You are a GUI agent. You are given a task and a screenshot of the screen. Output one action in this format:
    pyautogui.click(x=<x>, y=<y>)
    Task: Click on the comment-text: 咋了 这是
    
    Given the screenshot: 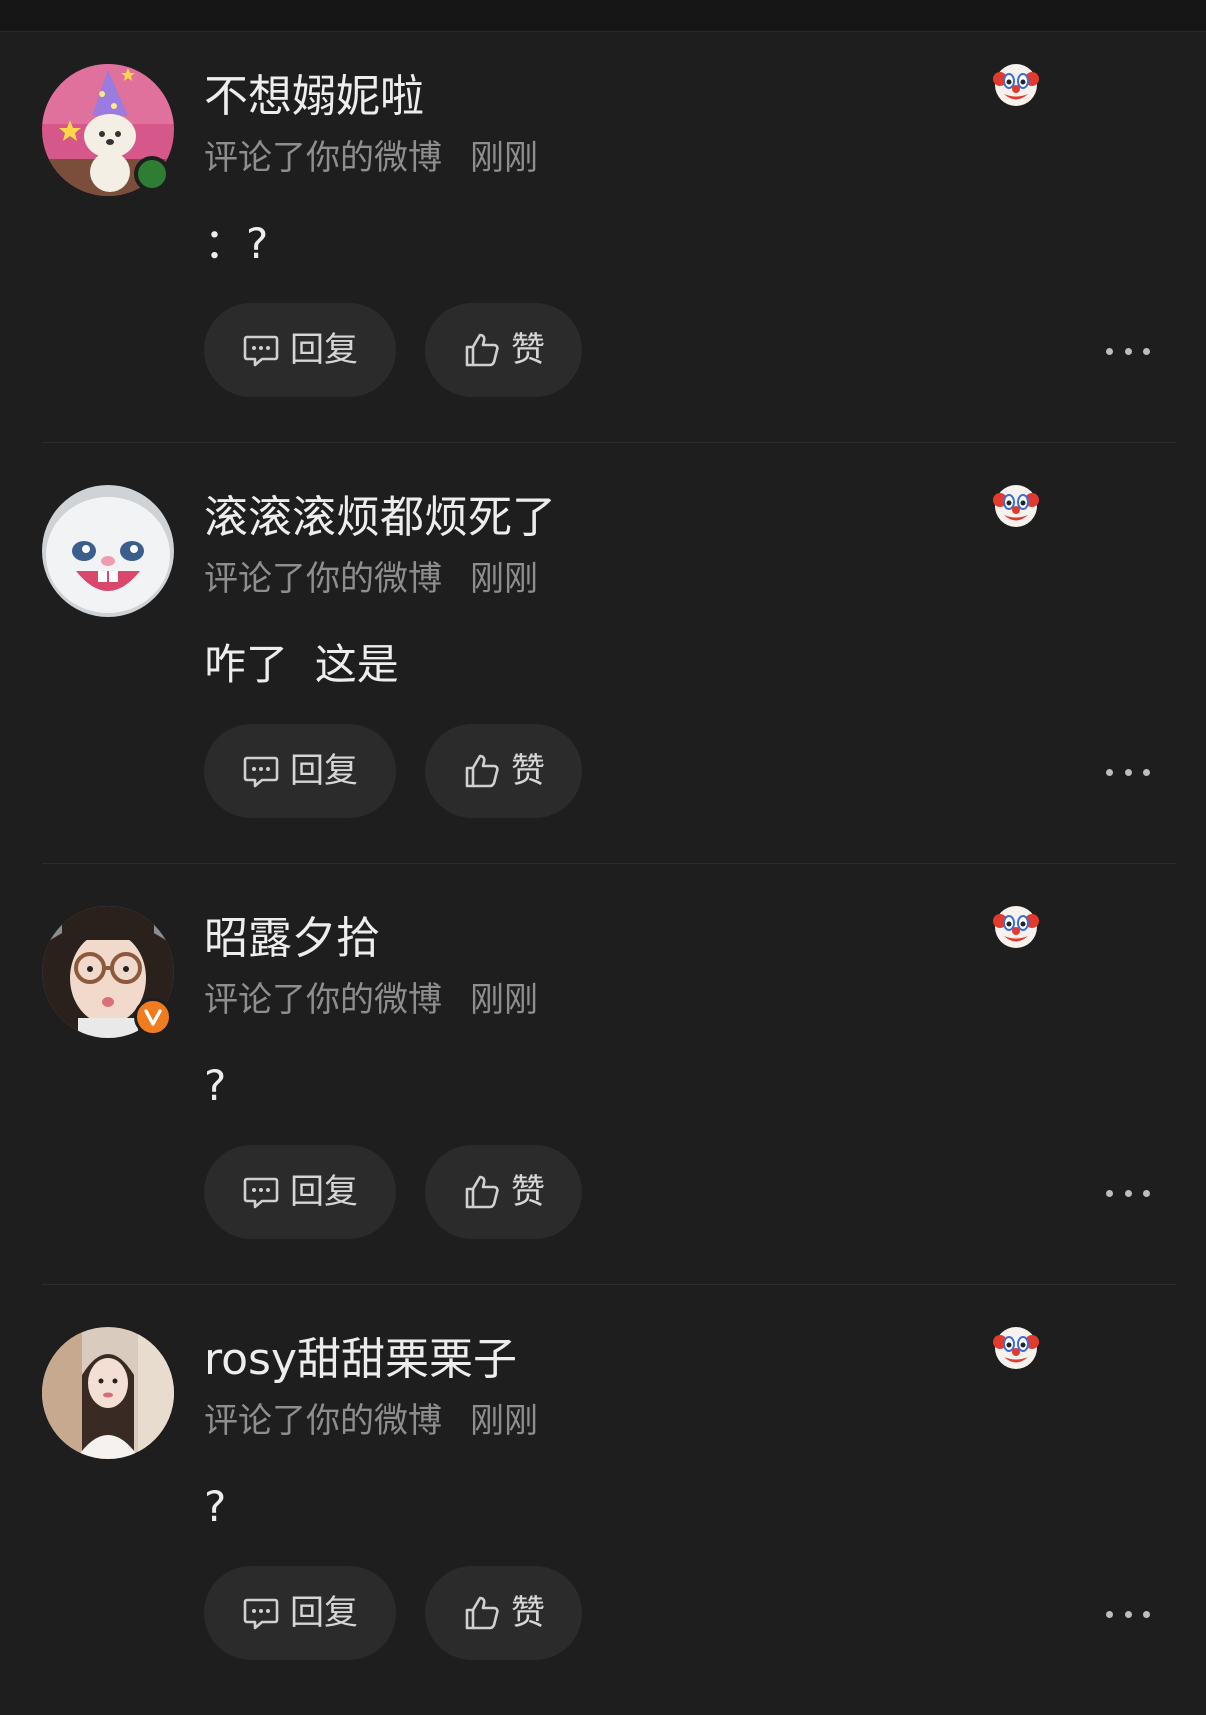 What is the action you would take?
    pyautogui.click(x=301, y=664)
    